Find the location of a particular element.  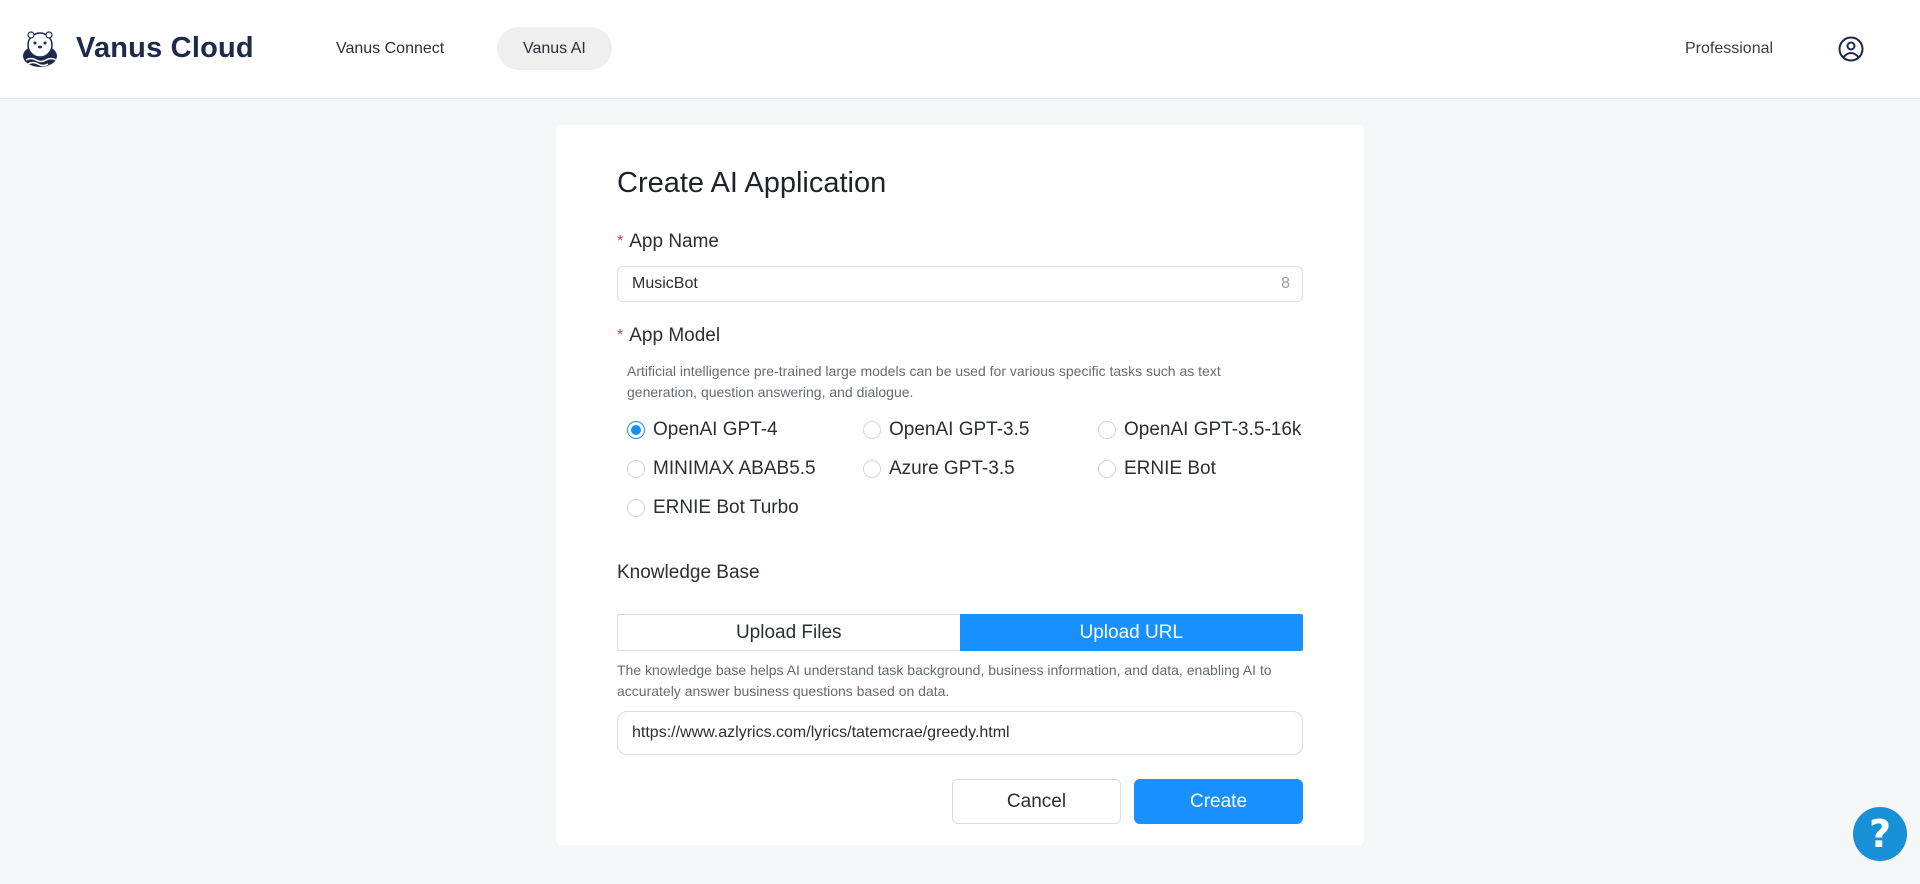

otter-logo-icon is located at coordinates (40, 49).